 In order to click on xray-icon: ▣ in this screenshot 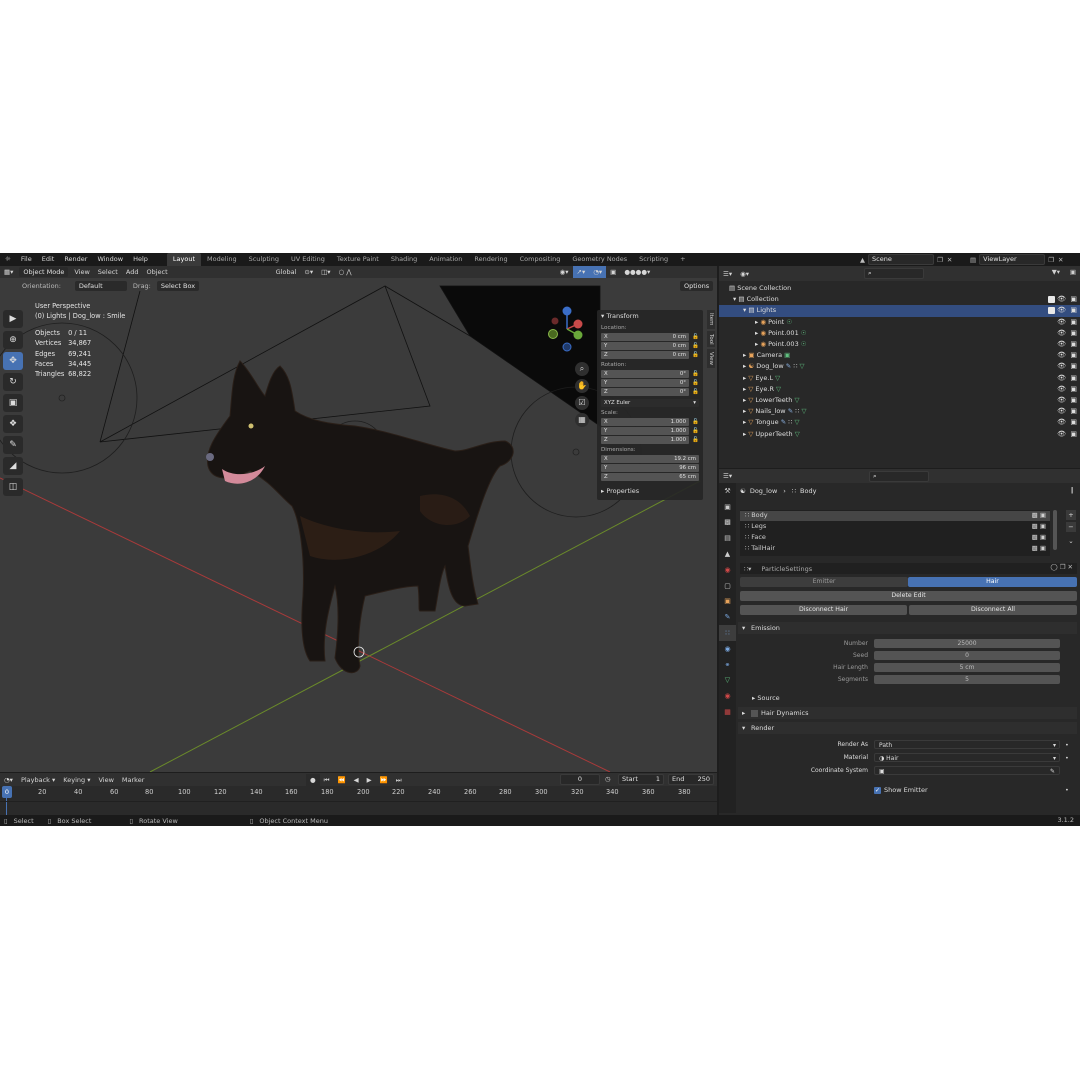, I will do `click(613, 272)`.